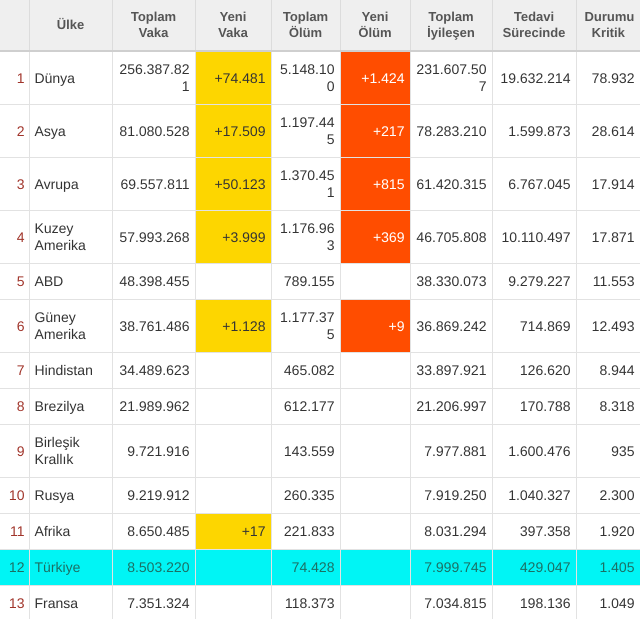  Describe the element at coordinates (451, 237) in the screenshot. I see `table-cell: 46.705.808` at that location.